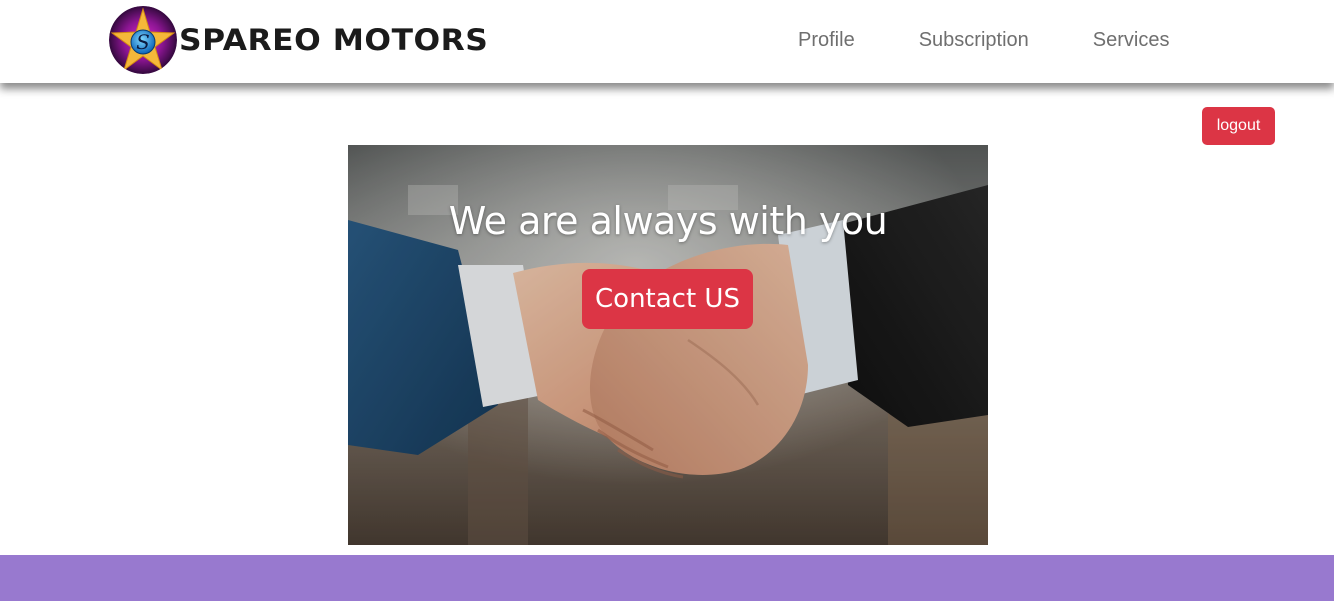  Describe the element at coordinates (667, 578) in the screenshot. I see `footer-bar` at that location.